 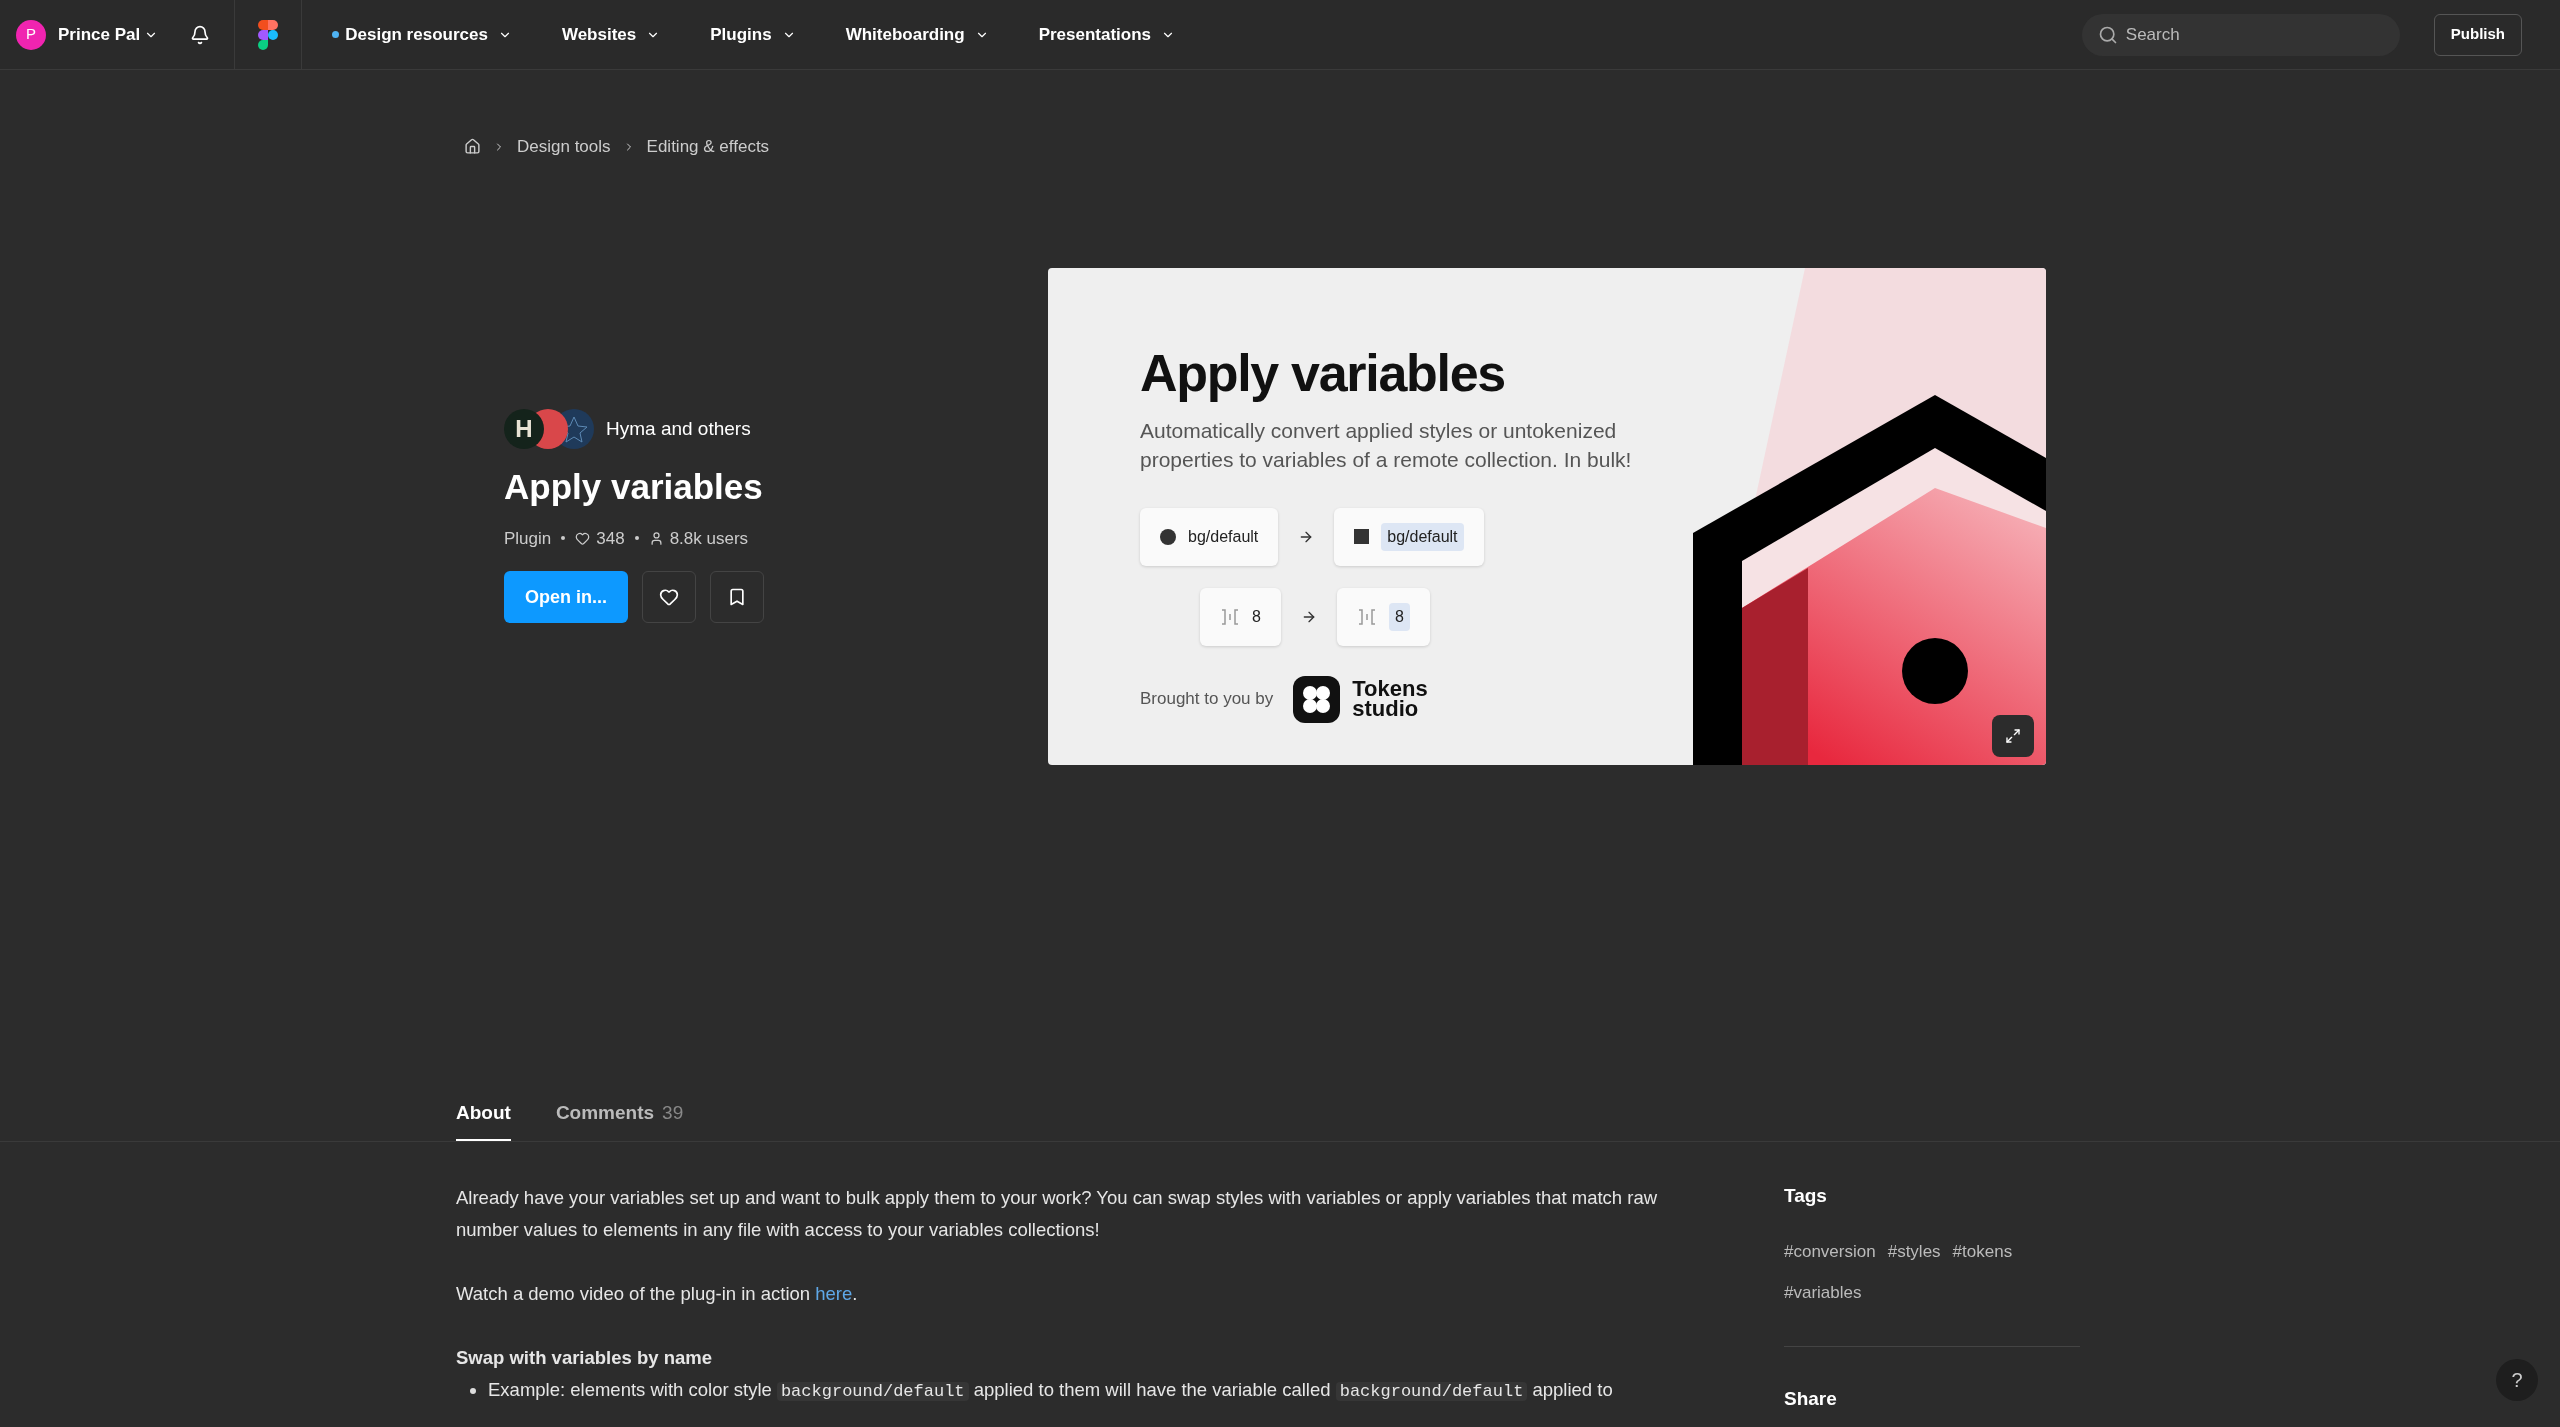 What do you see at coordinates (1050, 1390) in the screenshot?
I see `list-item: Example: elements with color style background/default applied to them will have the variable called background/default applied to` at bounding box center [1050, 1390].